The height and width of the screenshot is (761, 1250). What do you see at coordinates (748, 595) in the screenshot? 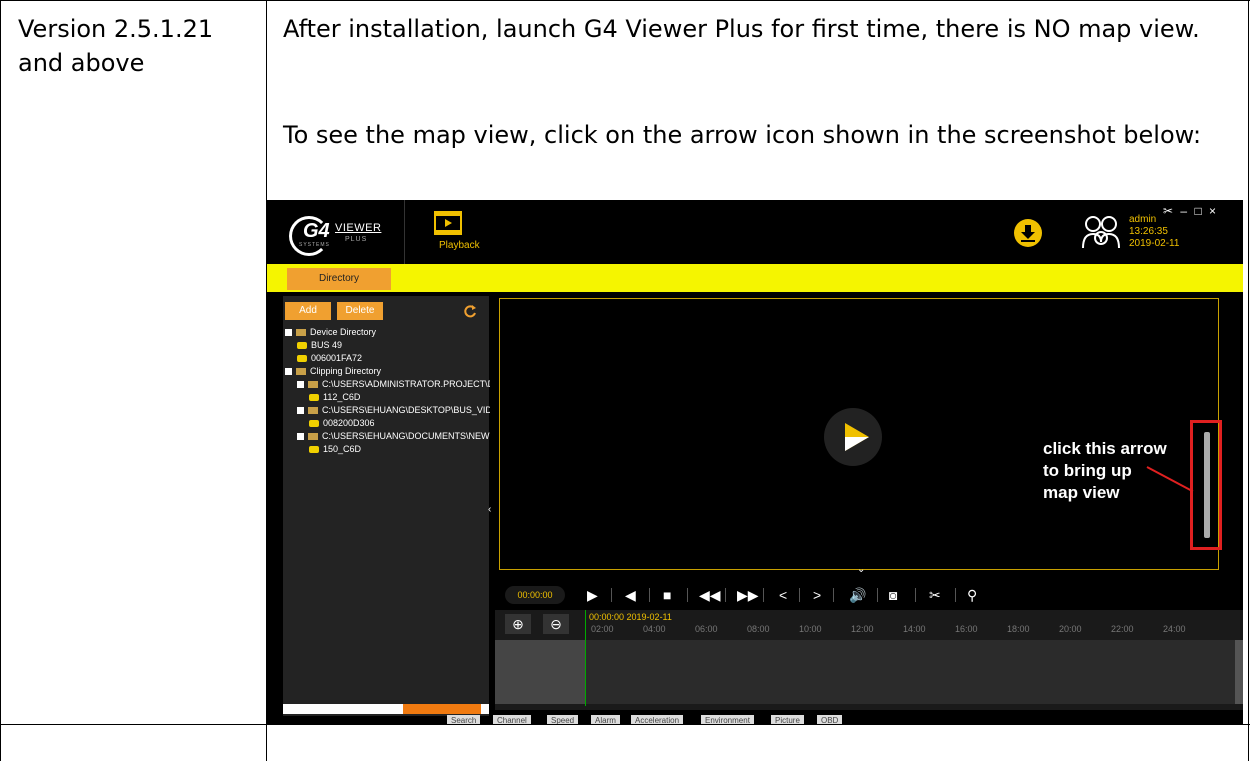
I see `fast-forward-icon: ▶▶` at bounding box center [748, 595].